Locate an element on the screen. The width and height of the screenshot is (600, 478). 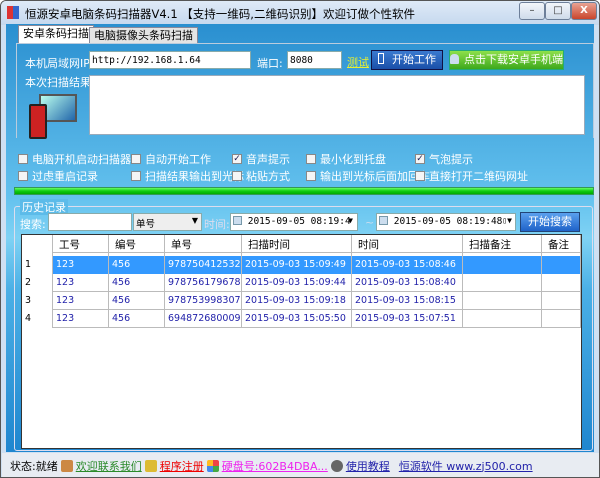
option-checkbox: 最小化到托盘 is located at coordinates (346, 159).